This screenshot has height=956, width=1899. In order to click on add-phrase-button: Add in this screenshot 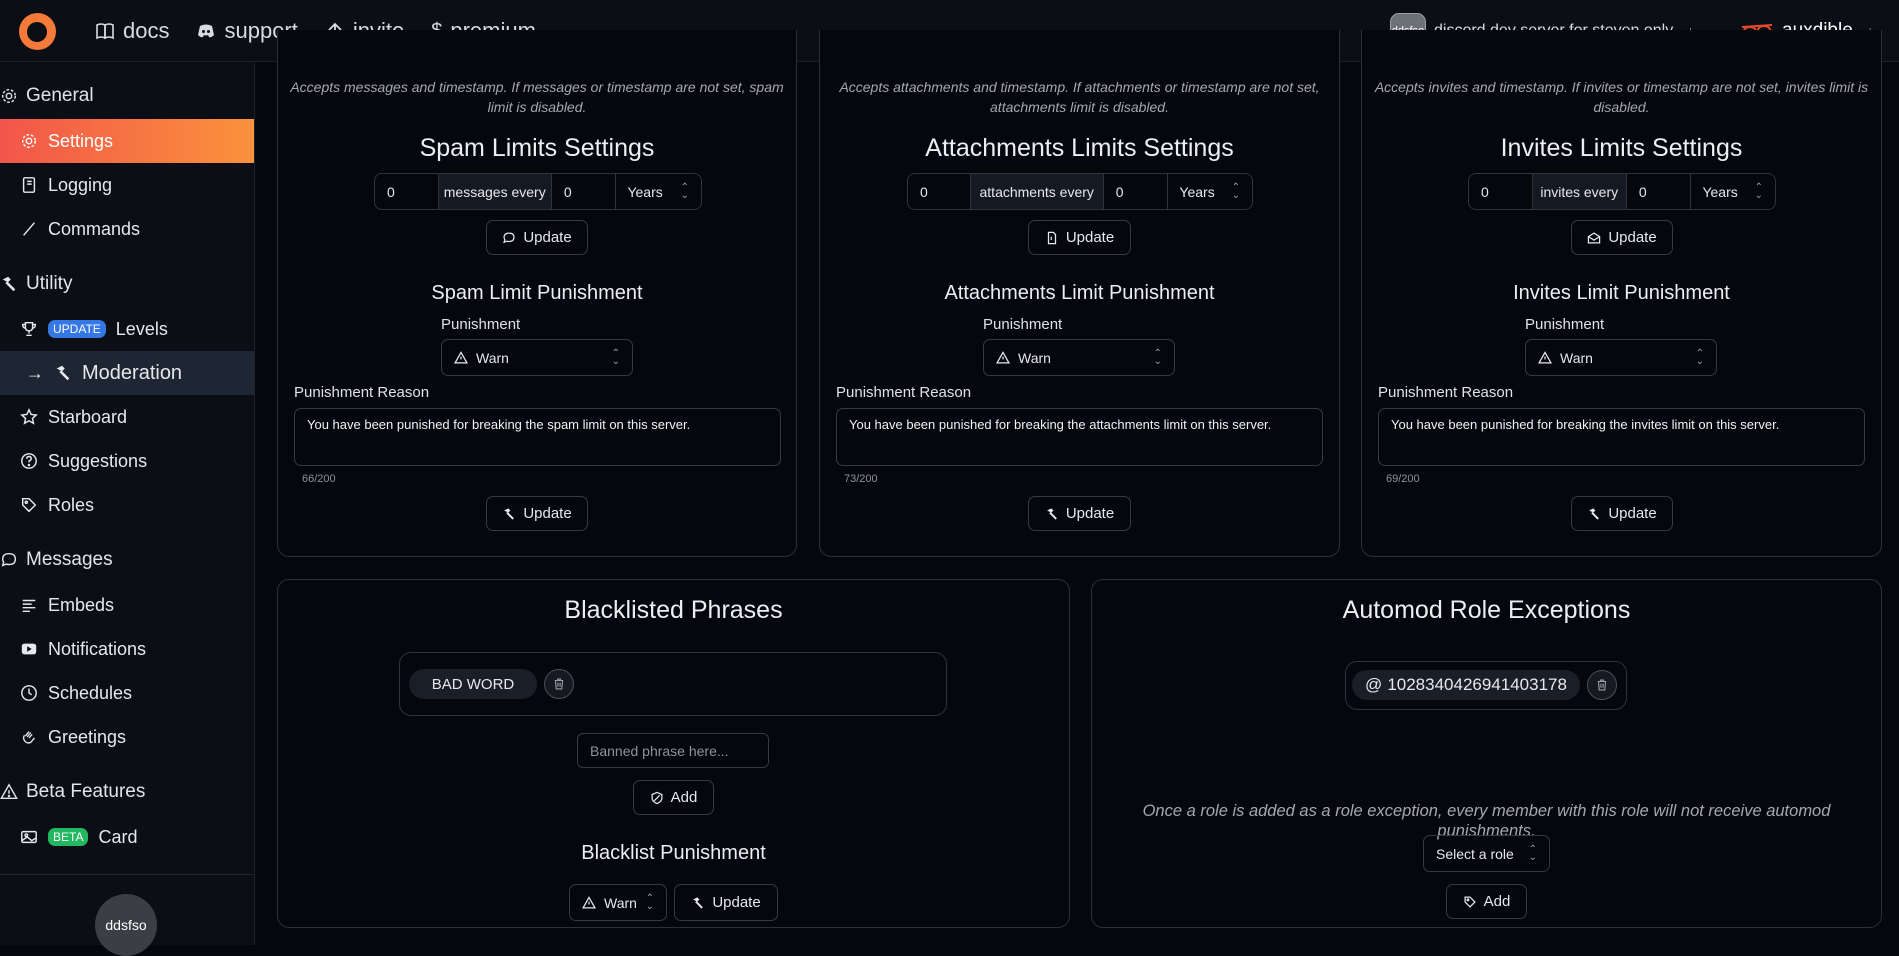, I will do `click(673, 797)`.